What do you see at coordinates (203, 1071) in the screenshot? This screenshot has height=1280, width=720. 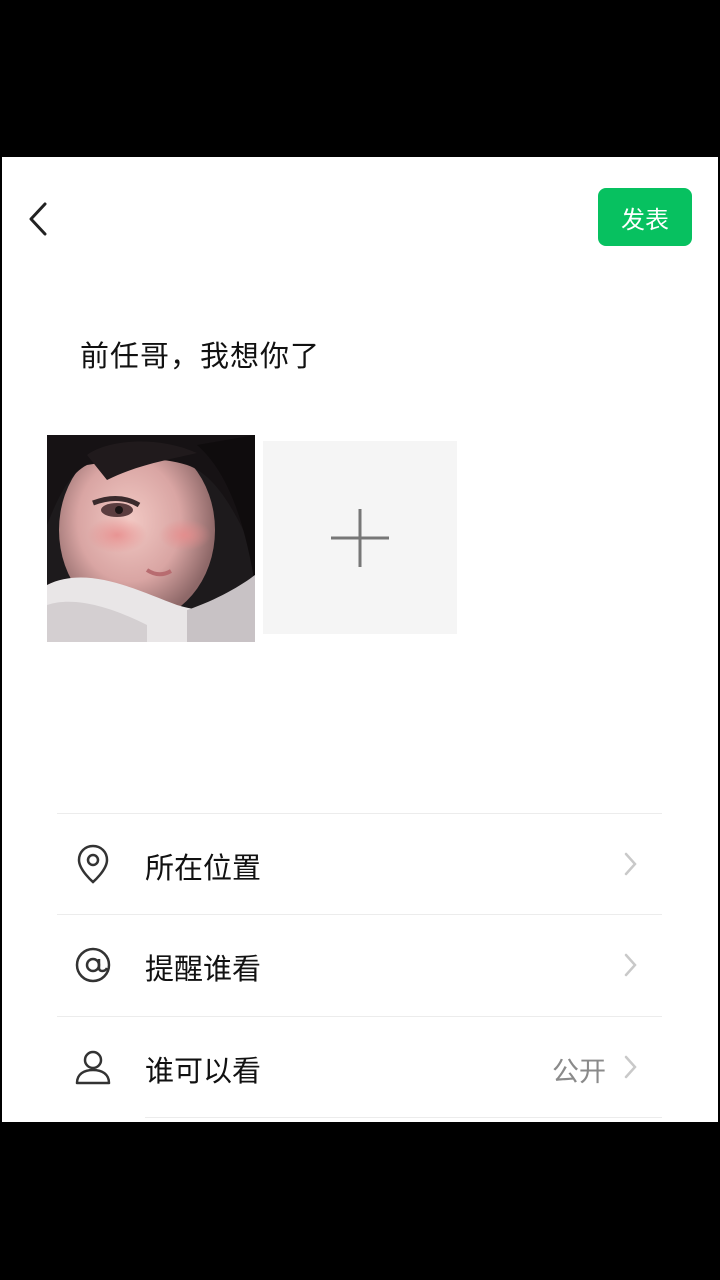 I see `option-label-visibility: 谁可以看` at bounding box center [203, 1071].